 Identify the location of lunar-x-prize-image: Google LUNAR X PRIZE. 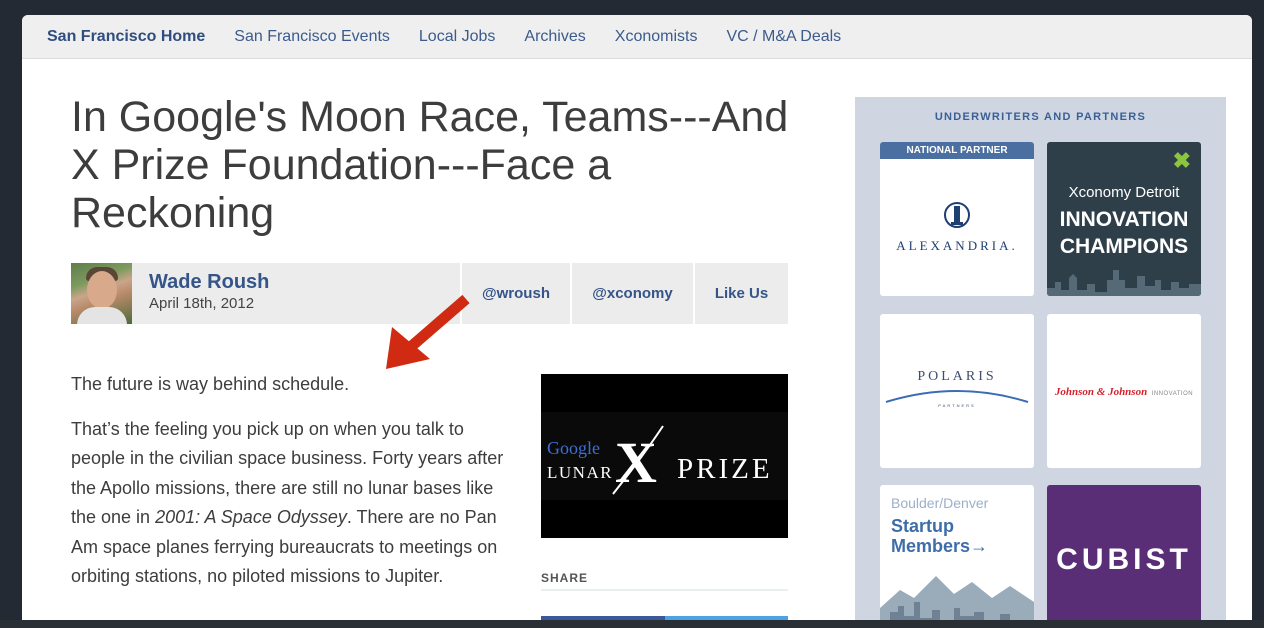
(664, 456).